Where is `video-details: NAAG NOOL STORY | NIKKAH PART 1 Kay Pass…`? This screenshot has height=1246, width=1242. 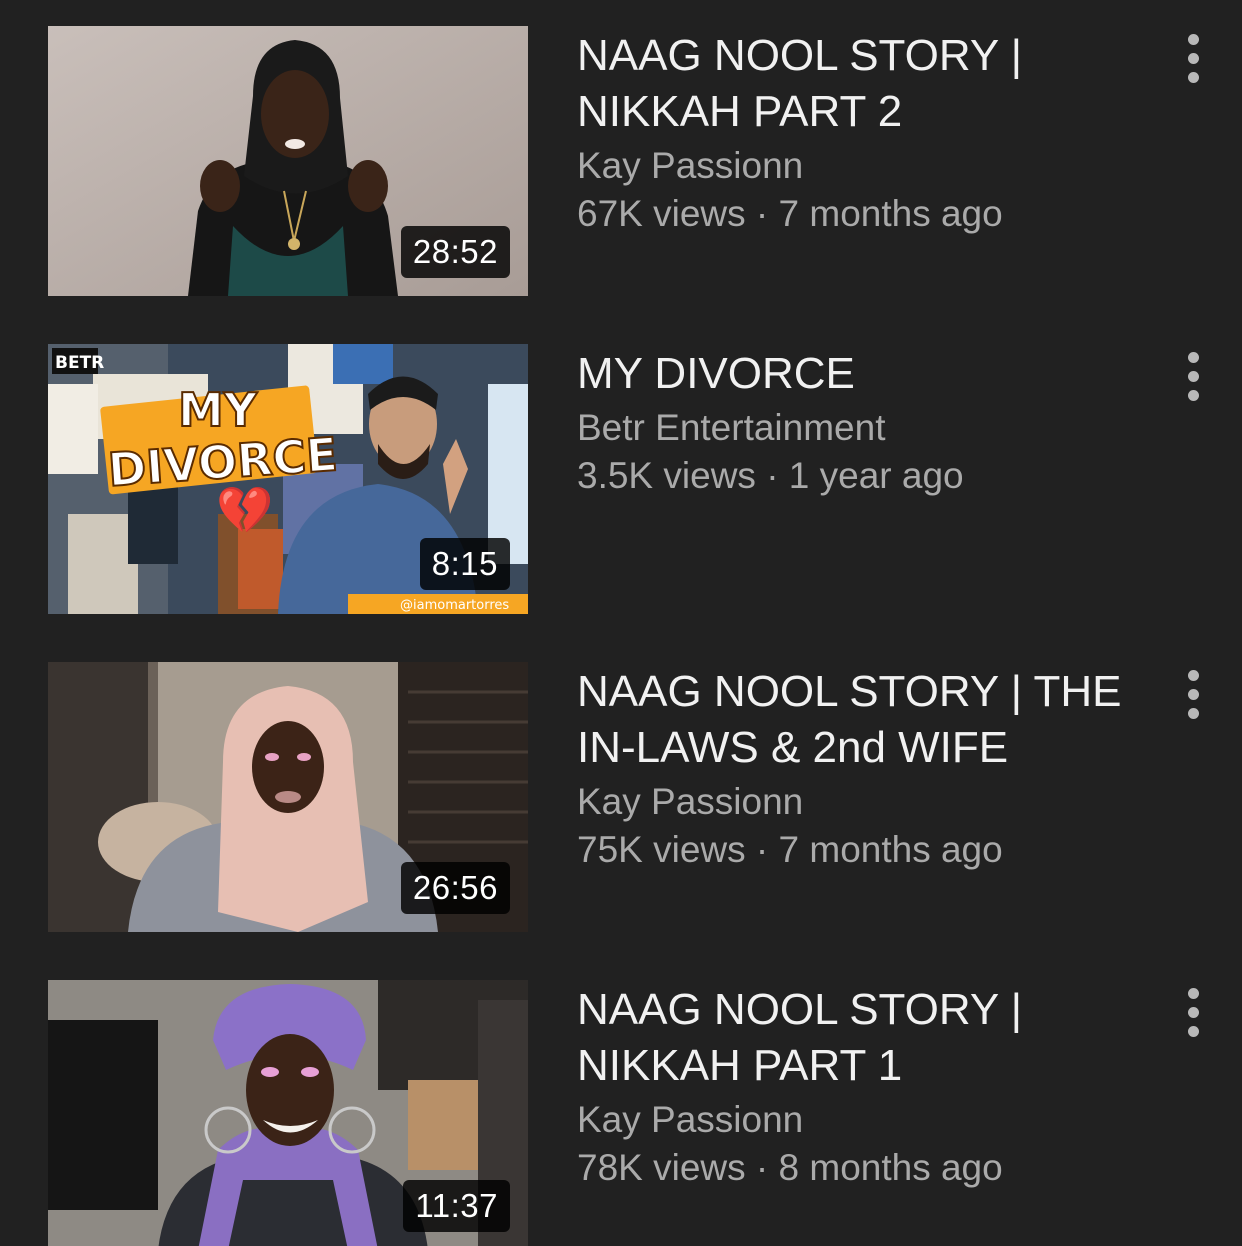 video-details: NAAG NOOL STORY | NIKKAH PART 1 Kay Pass… is located at coordinates (862, 1086).